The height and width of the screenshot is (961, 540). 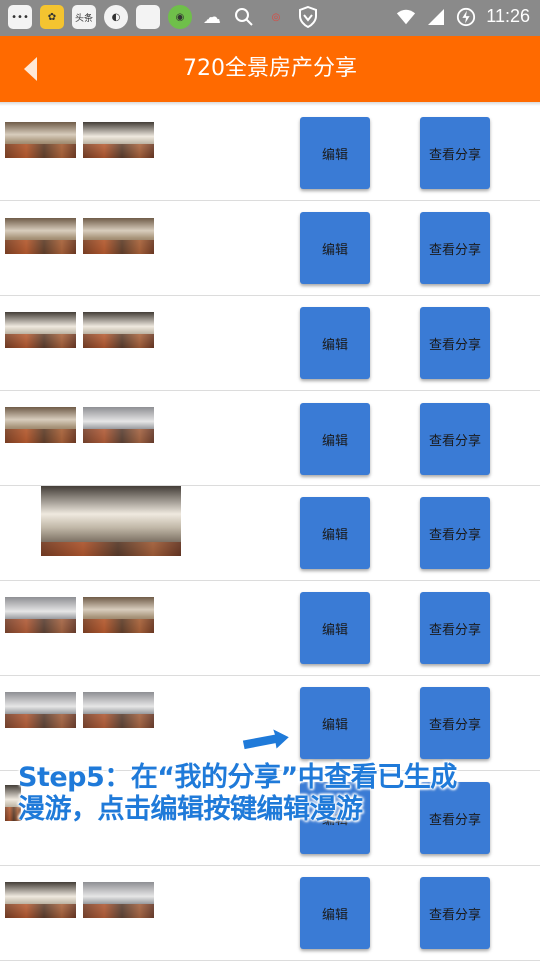 I want to click on status-bar: ••• ✿ 头条 ◐ ◉ ☁ ◎ 11:26, so click(x=270, y=18).